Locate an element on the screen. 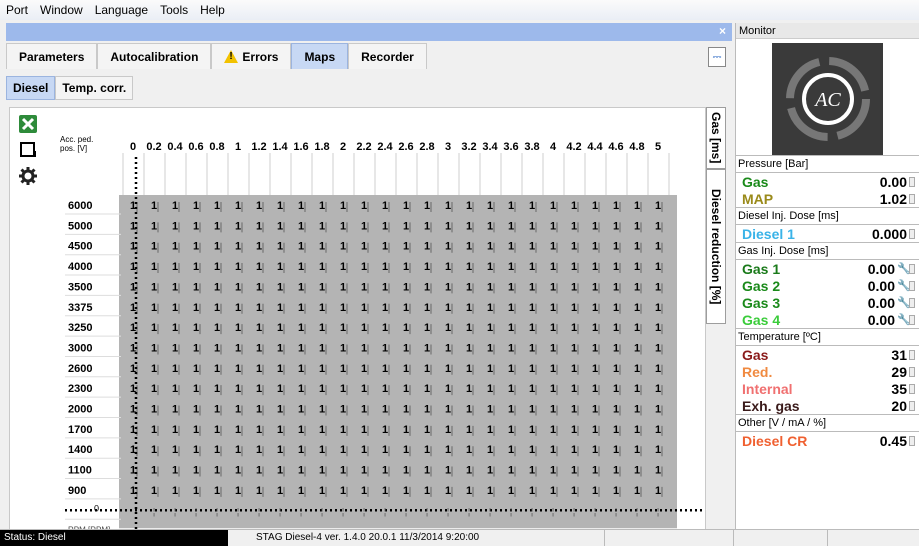  wrench-icon: 🔧 is located at coordinates (904, 285).